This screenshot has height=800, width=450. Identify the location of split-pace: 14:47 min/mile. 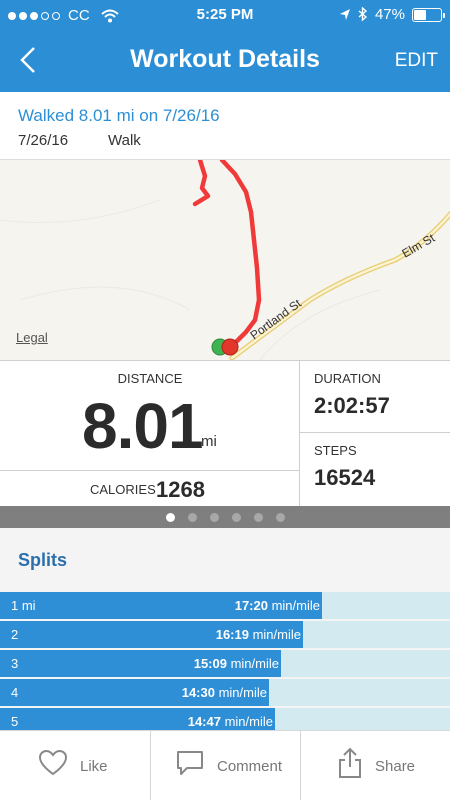
(230, 721).